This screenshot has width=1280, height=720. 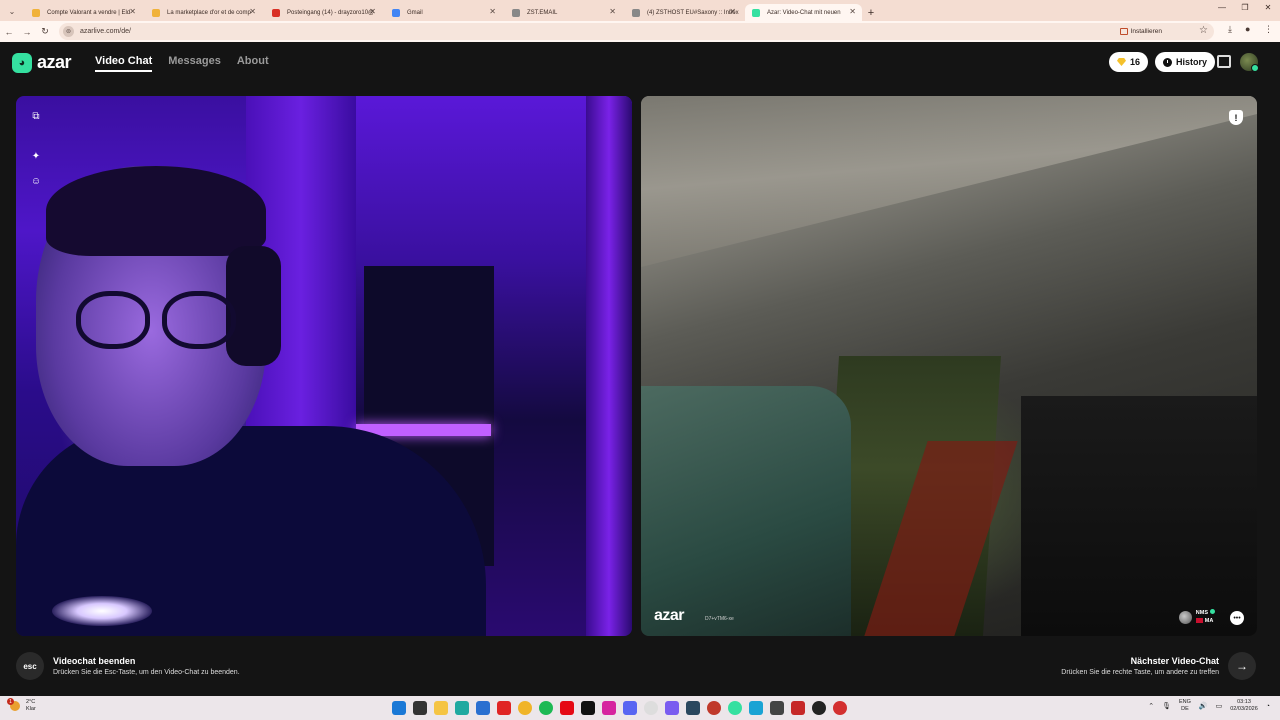 What do you see at coordinates (1245, 7) in the screenshot?
I see `maximize-icon: ❐` at bounding box center [1245, 7].